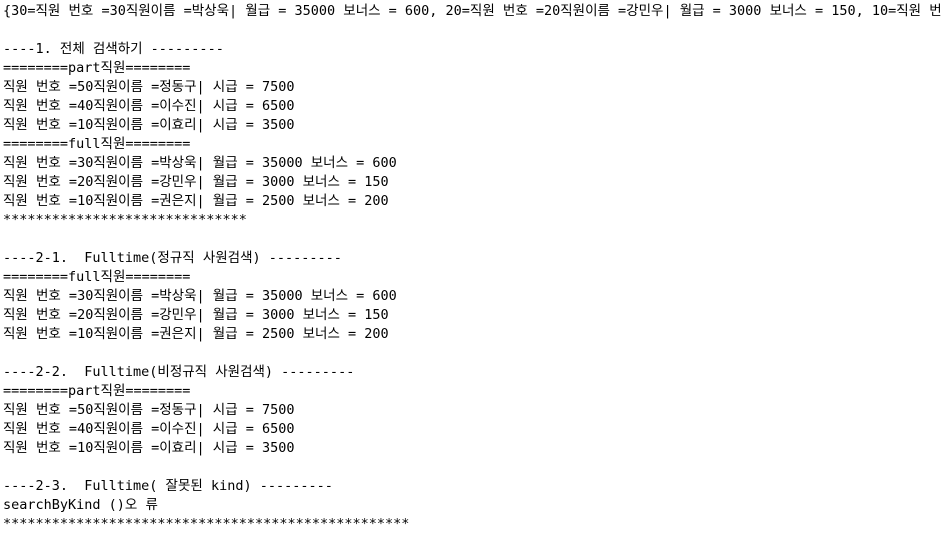 The width and height of the screenshot is (947, 548). What do you see at coordinates (172, 258) in the screenshot?
I see `section-heading-fulltime-search: ----2-1. Fulltime(정규직 사원검색) ---------` at bounding box center [172, 258].